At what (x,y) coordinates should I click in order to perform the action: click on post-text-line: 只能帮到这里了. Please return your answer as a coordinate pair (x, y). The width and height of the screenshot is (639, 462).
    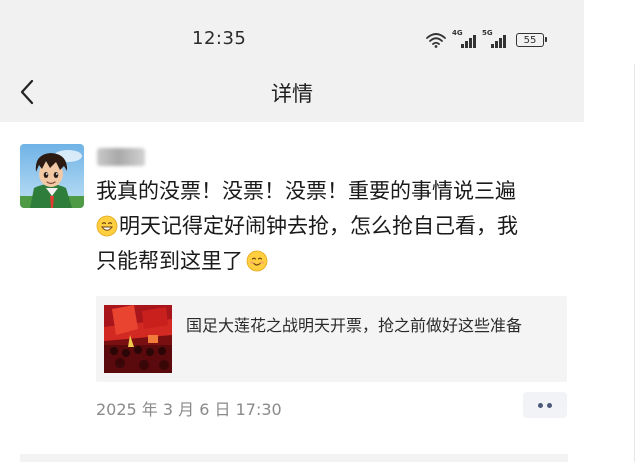
    Looking at the image, I should click on (335, 261).